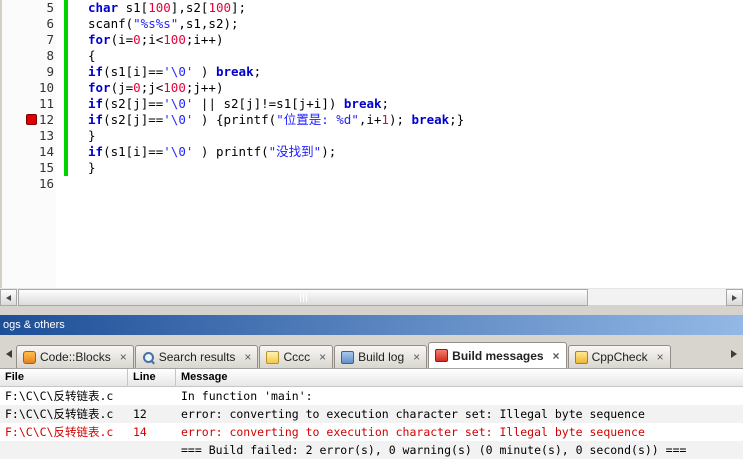  I want to click on tab-label: CppCheck, so click(619, 357).